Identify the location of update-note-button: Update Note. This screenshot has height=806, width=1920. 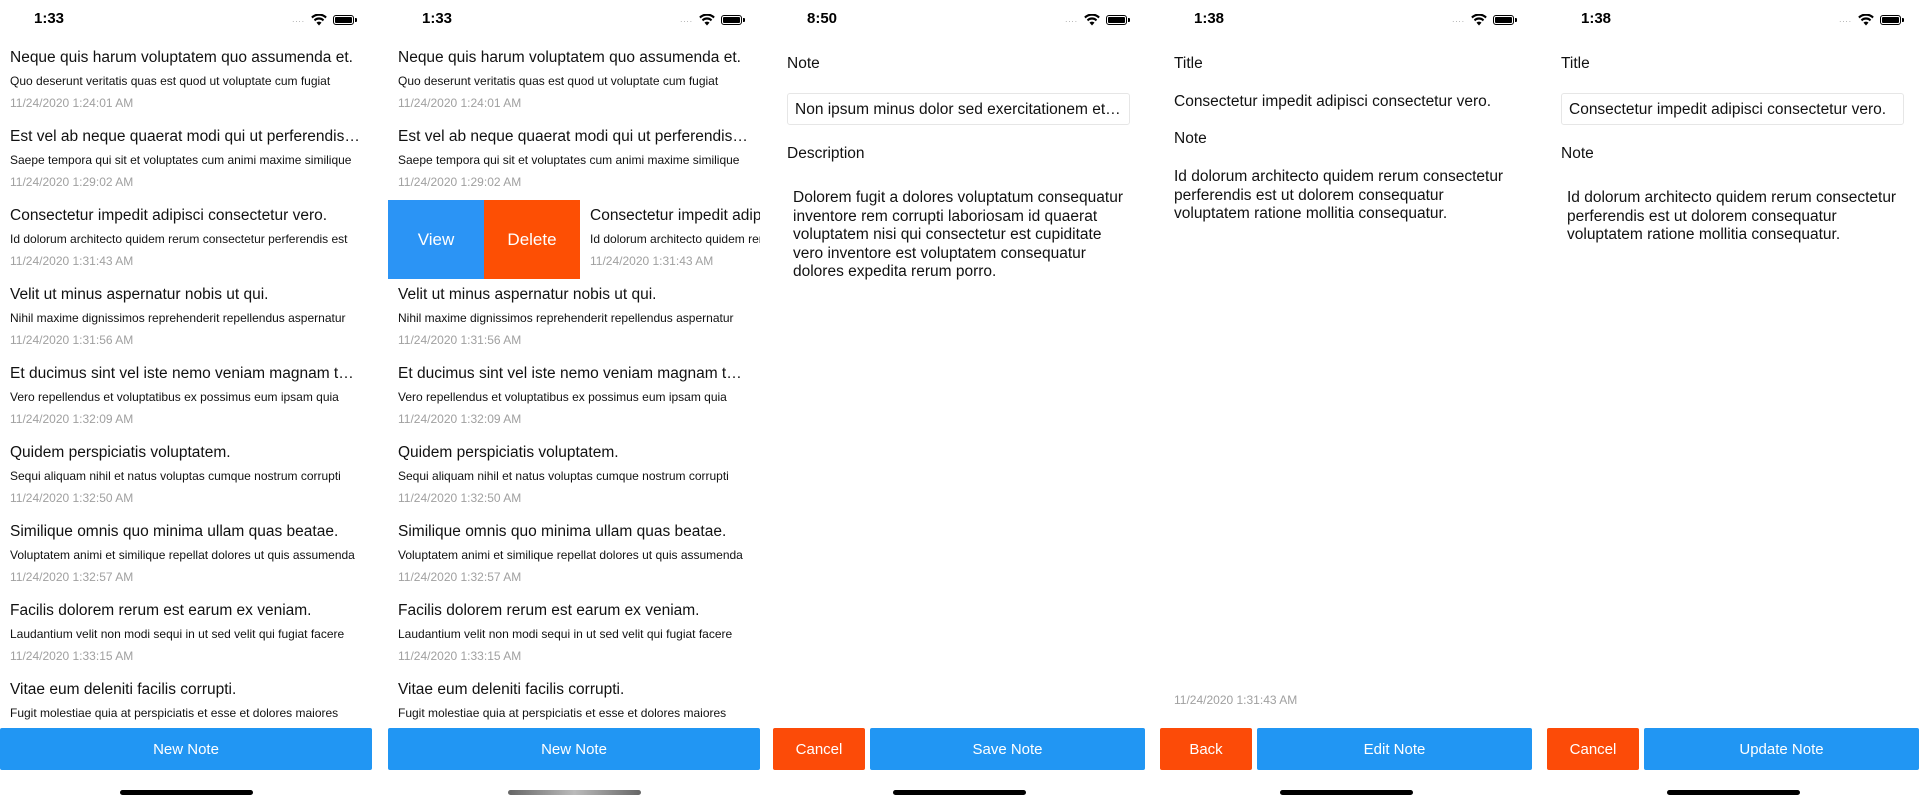
(1781, 749).